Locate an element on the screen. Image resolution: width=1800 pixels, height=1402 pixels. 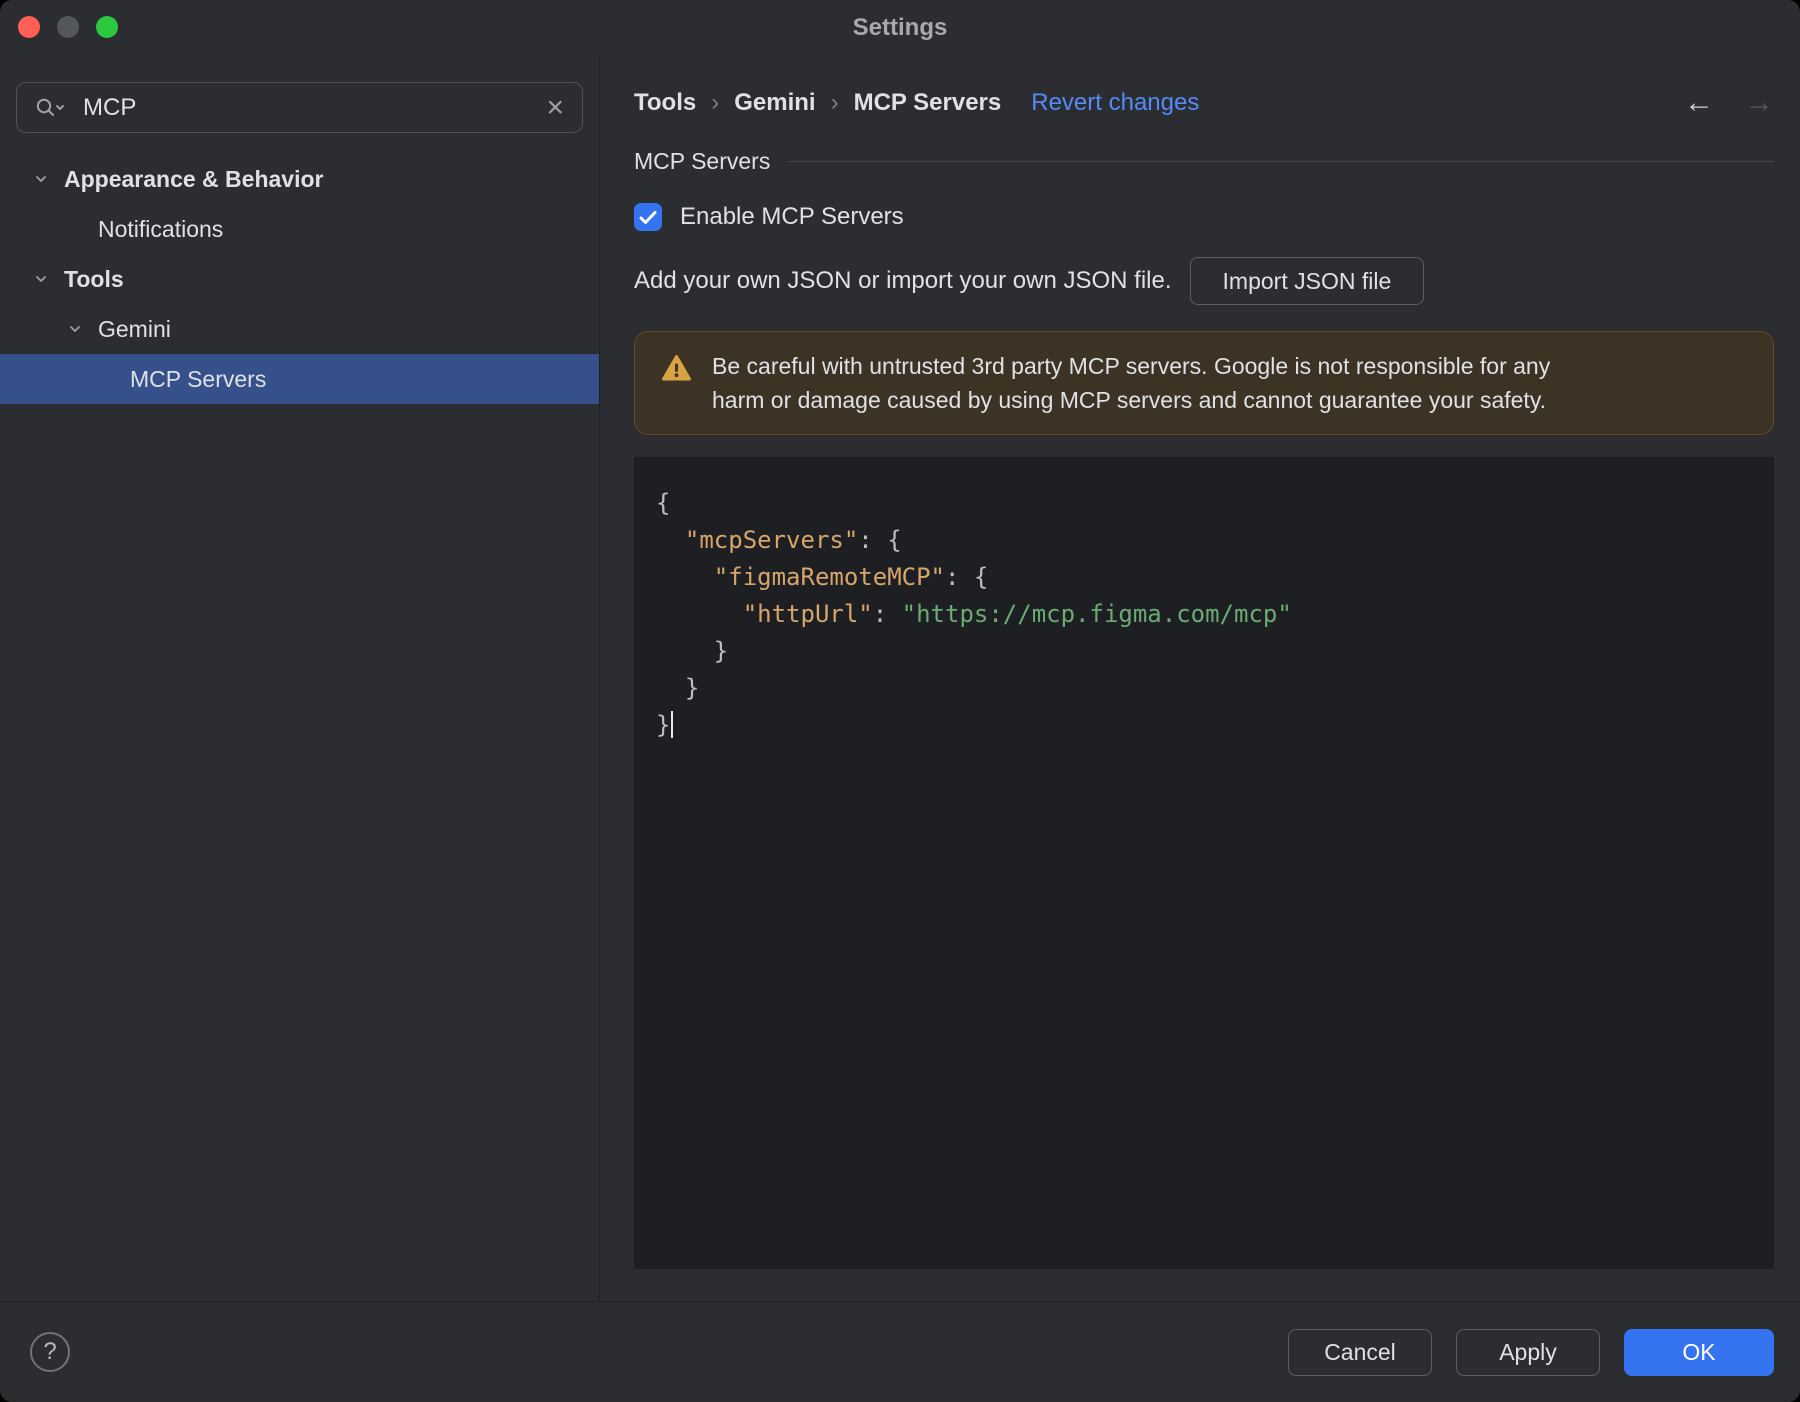
code-line: "mcpServers": { is located at coordinates (793, 540).